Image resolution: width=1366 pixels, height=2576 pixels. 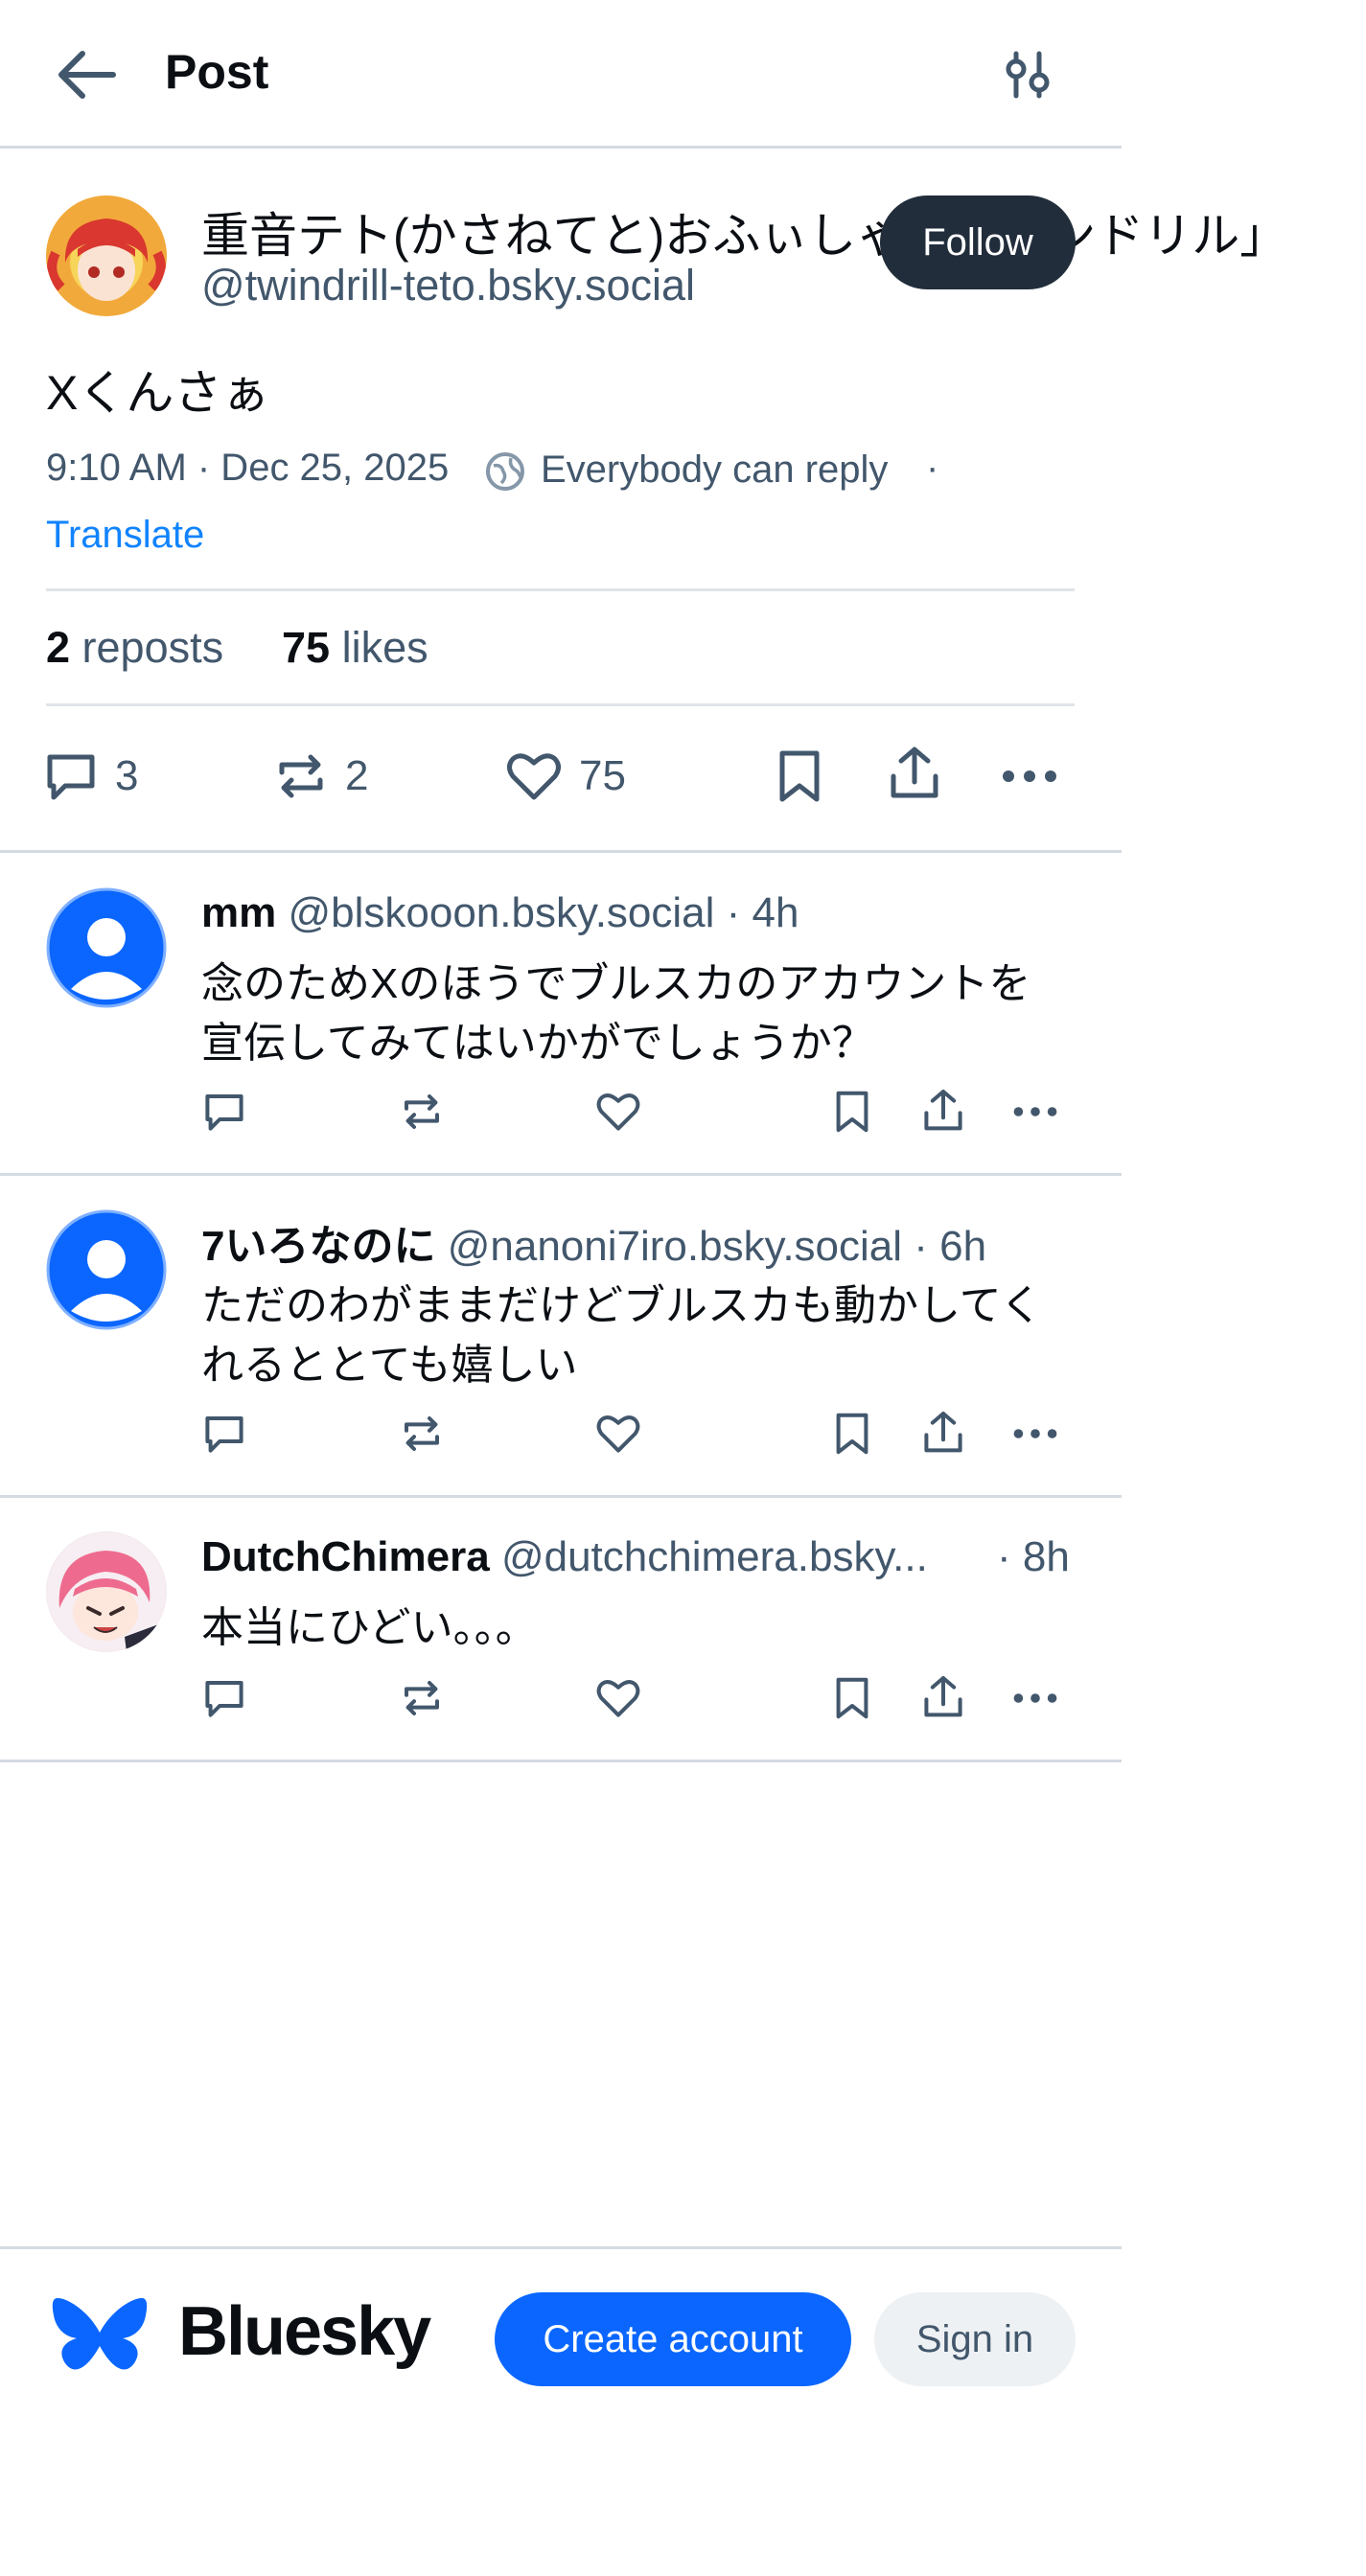 I want to click on reply-author-handle: @blskooon.bsky.social, so click(x=501, y=912).